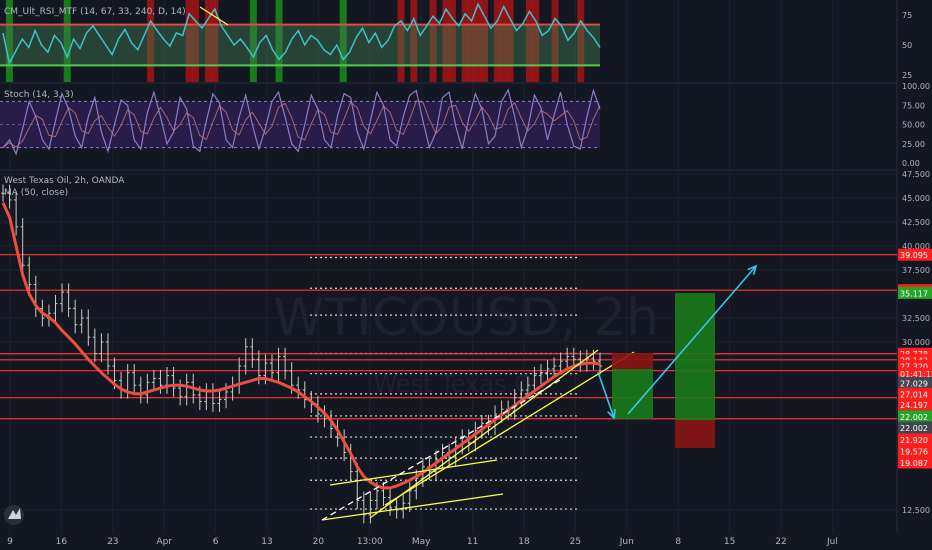 Image resolution: width=932 pixels, height=550 pixels. I want to click on time-tick-label: 16, so click(62, 542).